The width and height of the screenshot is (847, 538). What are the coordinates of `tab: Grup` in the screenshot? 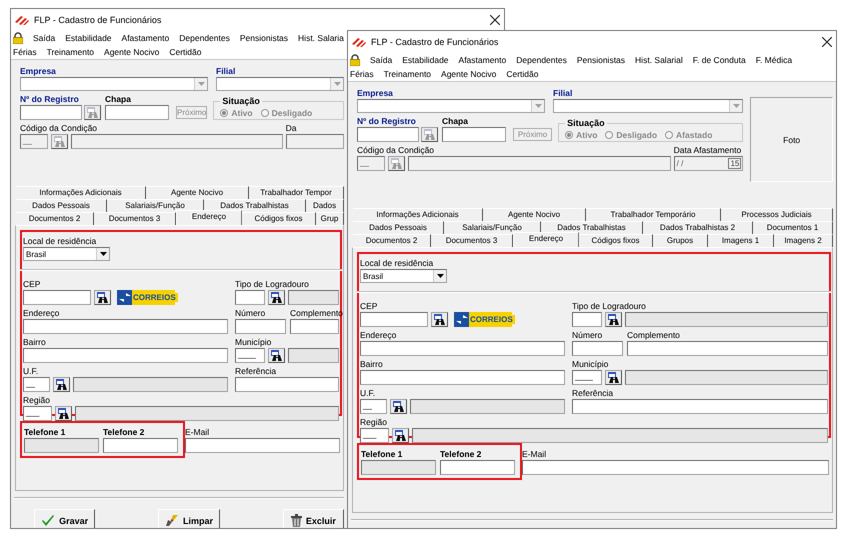 It's located at (330, 218).